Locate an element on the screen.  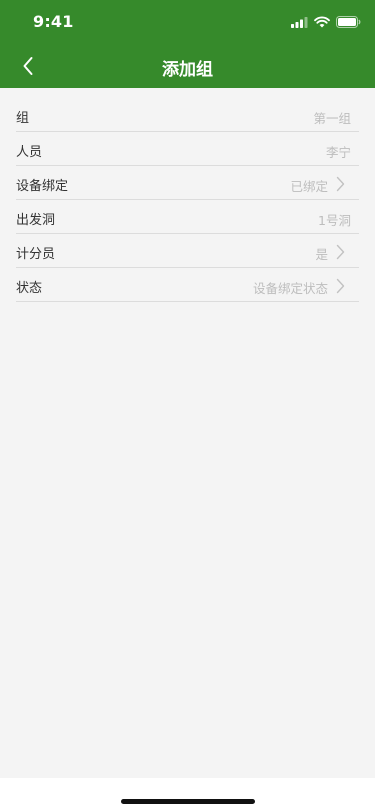
nav-bar: 添加组 is located at coordinates (187, 66).